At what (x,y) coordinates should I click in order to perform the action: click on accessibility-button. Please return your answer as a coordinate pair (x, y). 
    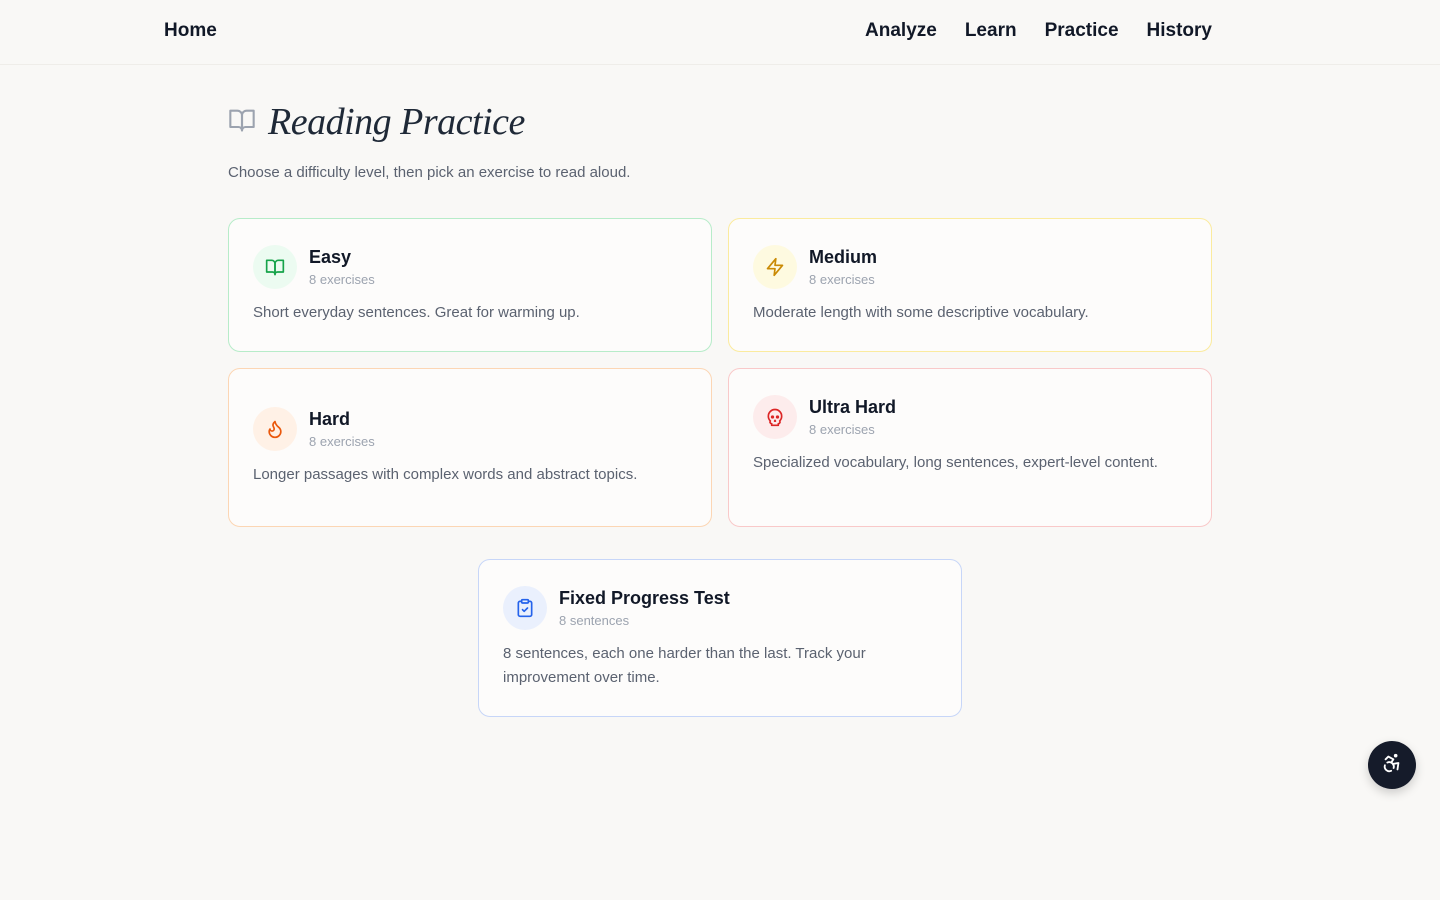
    Looking at the image, I should click on (1392, 765).